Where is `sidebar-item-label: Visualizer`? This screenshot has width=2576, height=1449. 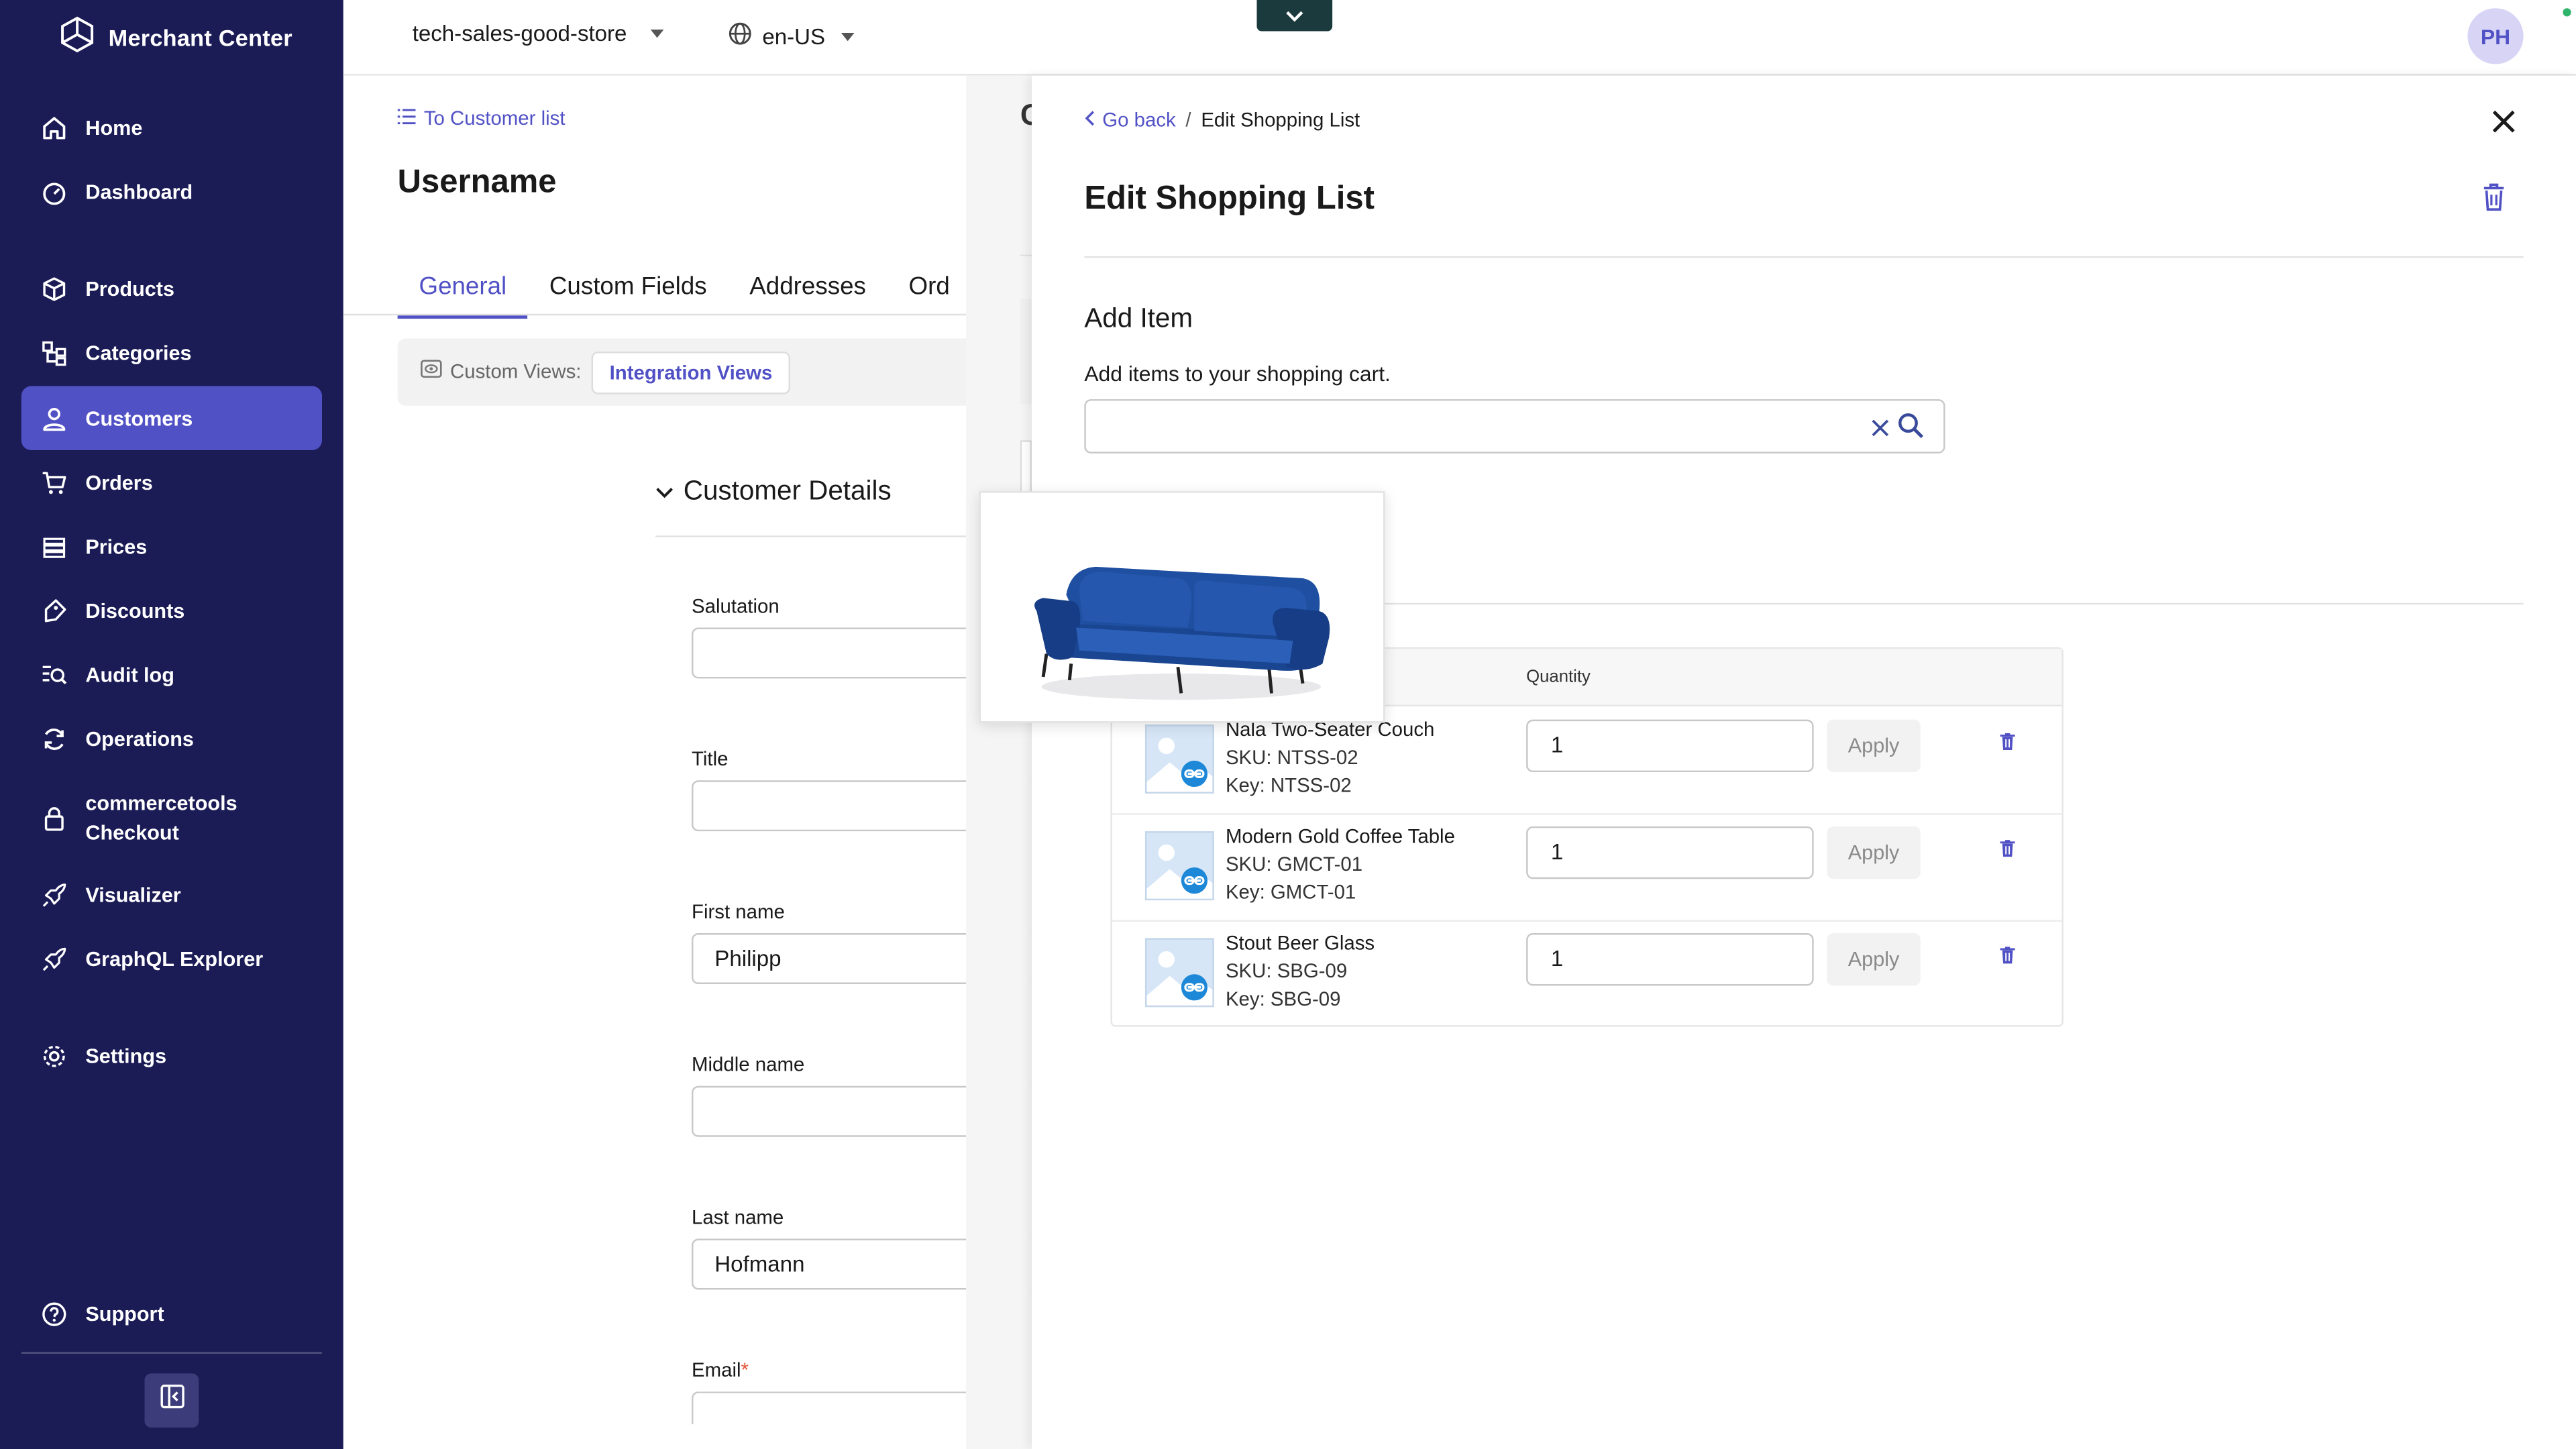
sidebar-item-label: Visualizer is located at coordinates (133, 894).